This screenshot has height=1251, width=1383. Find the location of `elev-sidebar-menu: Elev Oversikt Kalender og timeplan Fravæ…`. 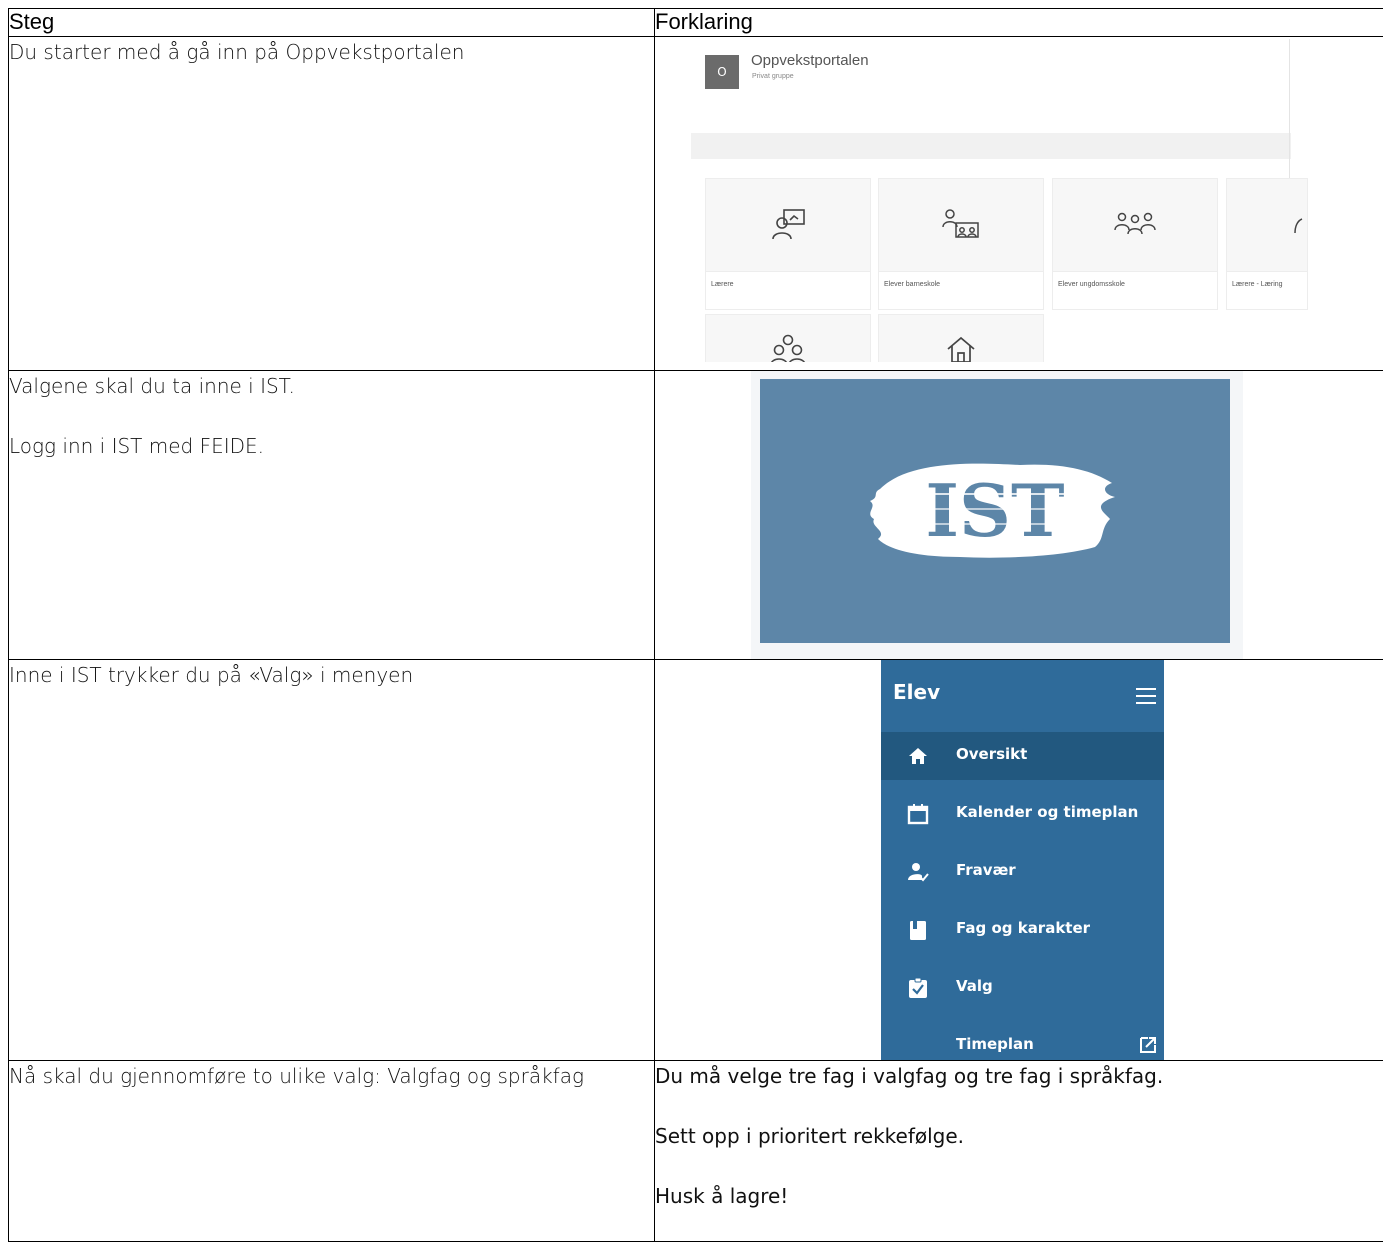

elev-sidebar-menu: Elev Oversikt Kalender og timeplan Fravæ… is located at coordinates (1022, 860).